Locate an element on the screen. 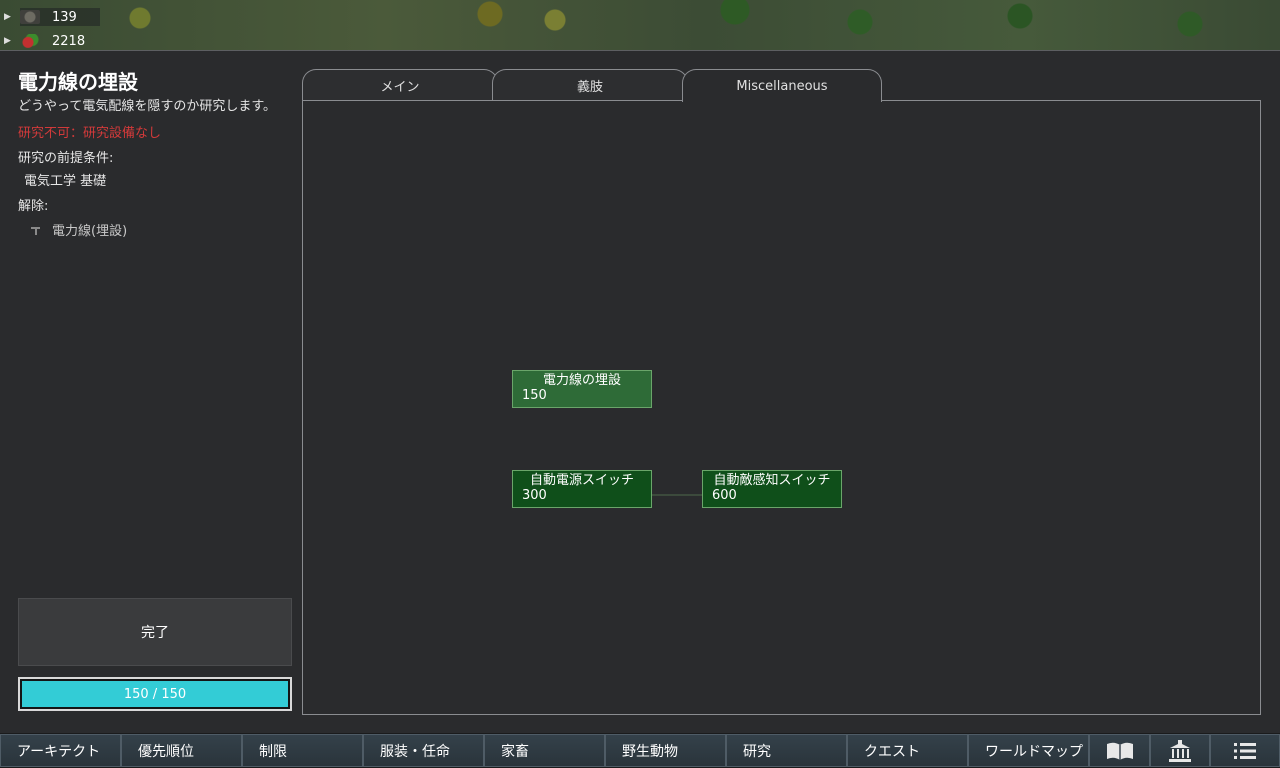  progress-text: 150 / 150 is located at coordinates (155, 694).